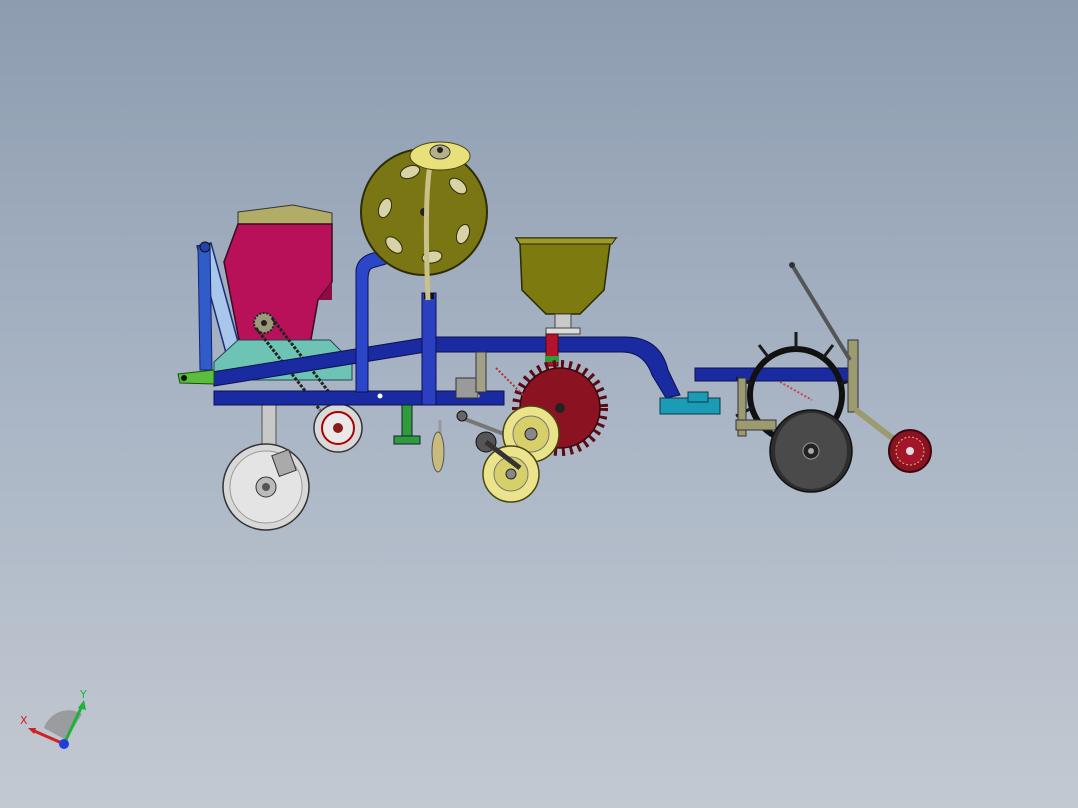 The height and width of the screenshot is (808, 1078). I want to click on fertilizer-hopper, so click(566, 286).